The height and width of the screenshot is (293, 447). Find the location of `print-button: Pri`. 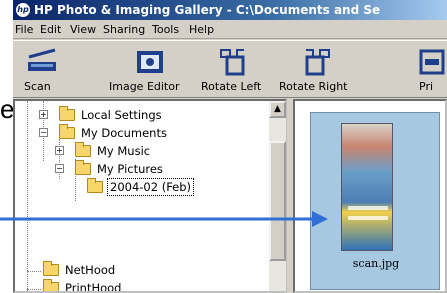

print-button: Pri is located at coordinates (425, 70).